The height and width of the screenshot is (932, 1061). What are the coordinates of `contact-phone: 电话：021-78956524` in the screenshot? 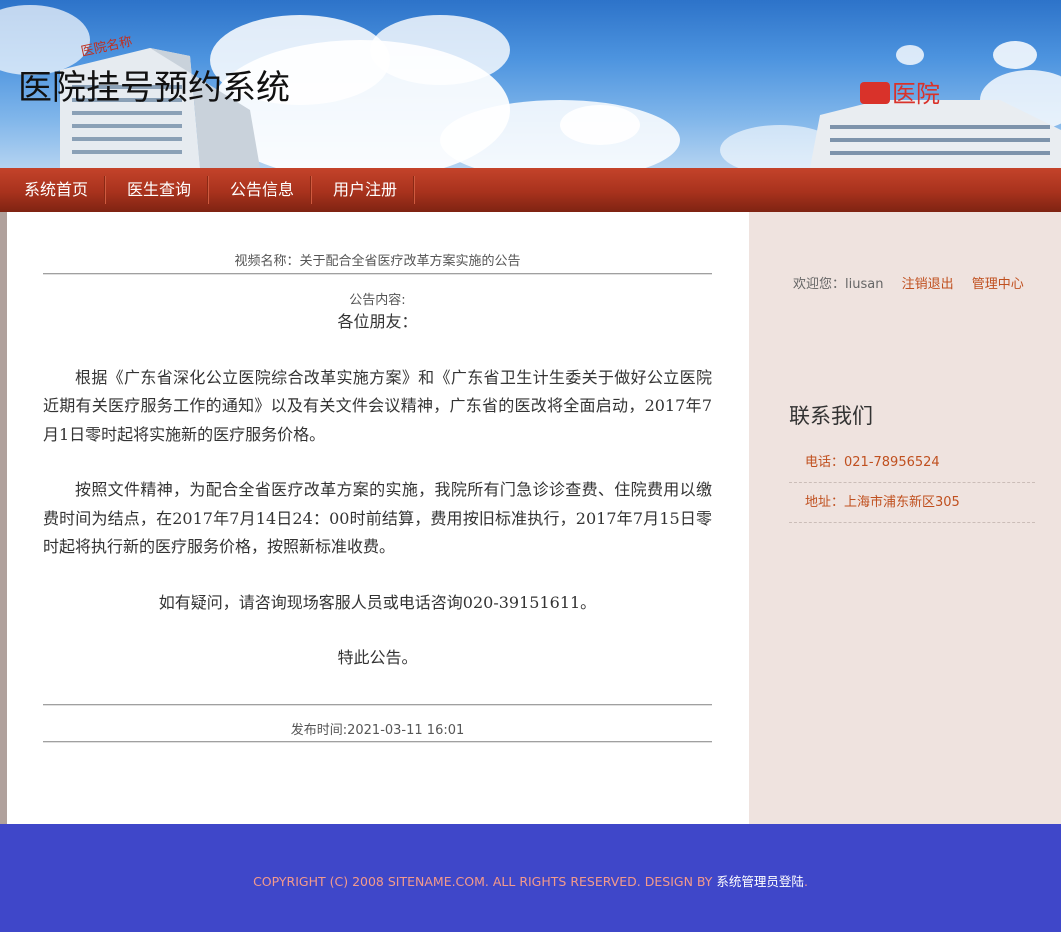 It's located at (912, 463).